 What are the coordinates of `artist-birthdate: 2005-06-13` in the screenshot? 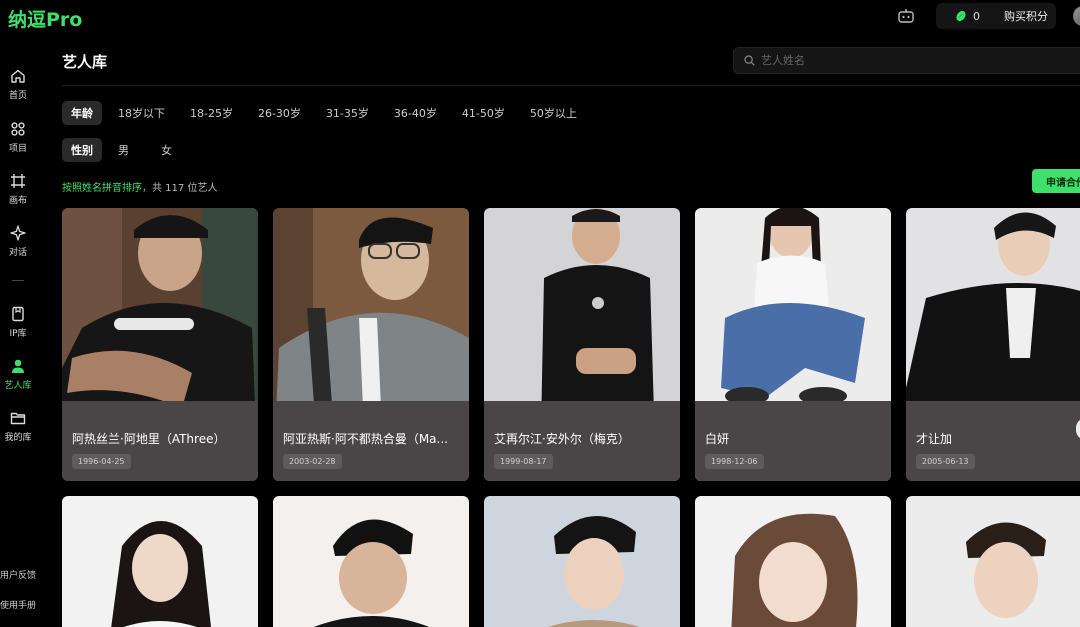 It's located at (945, 461).